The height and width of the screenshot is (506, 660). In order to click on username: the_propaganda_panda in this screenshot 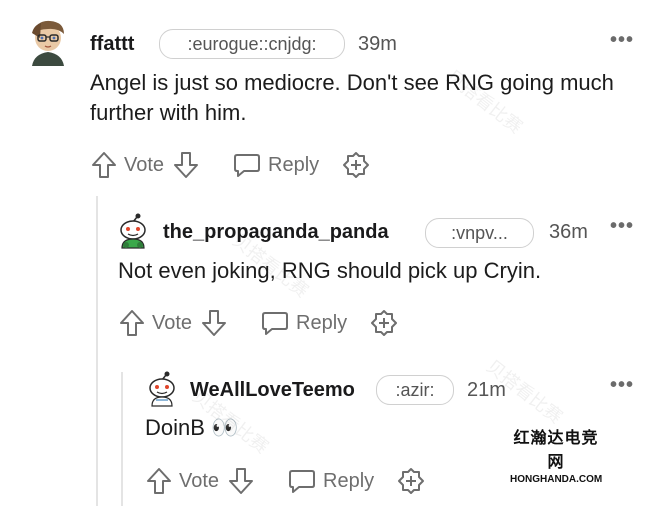, I will do `click(276, 232)`.